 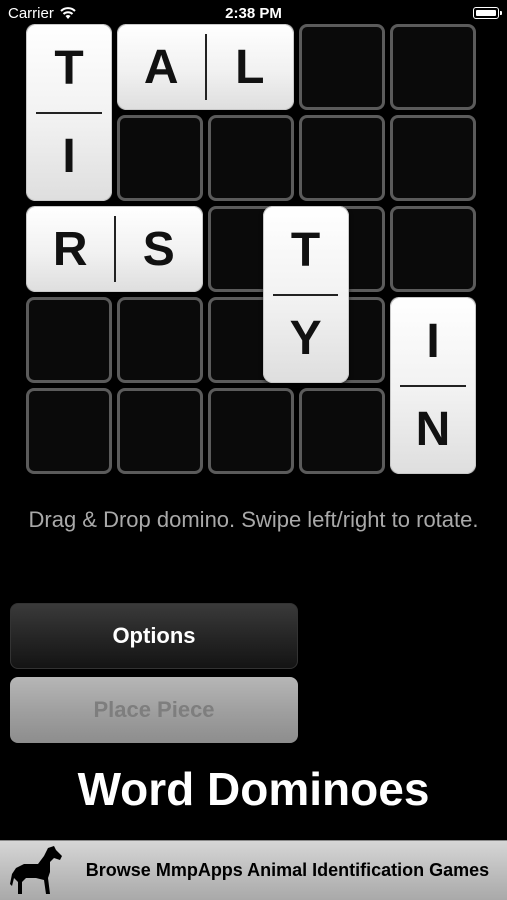 What do you see at coordinates (305, 339) in the screenshot?
I see `domino-letter: Y` at bounding box center [305, 339].